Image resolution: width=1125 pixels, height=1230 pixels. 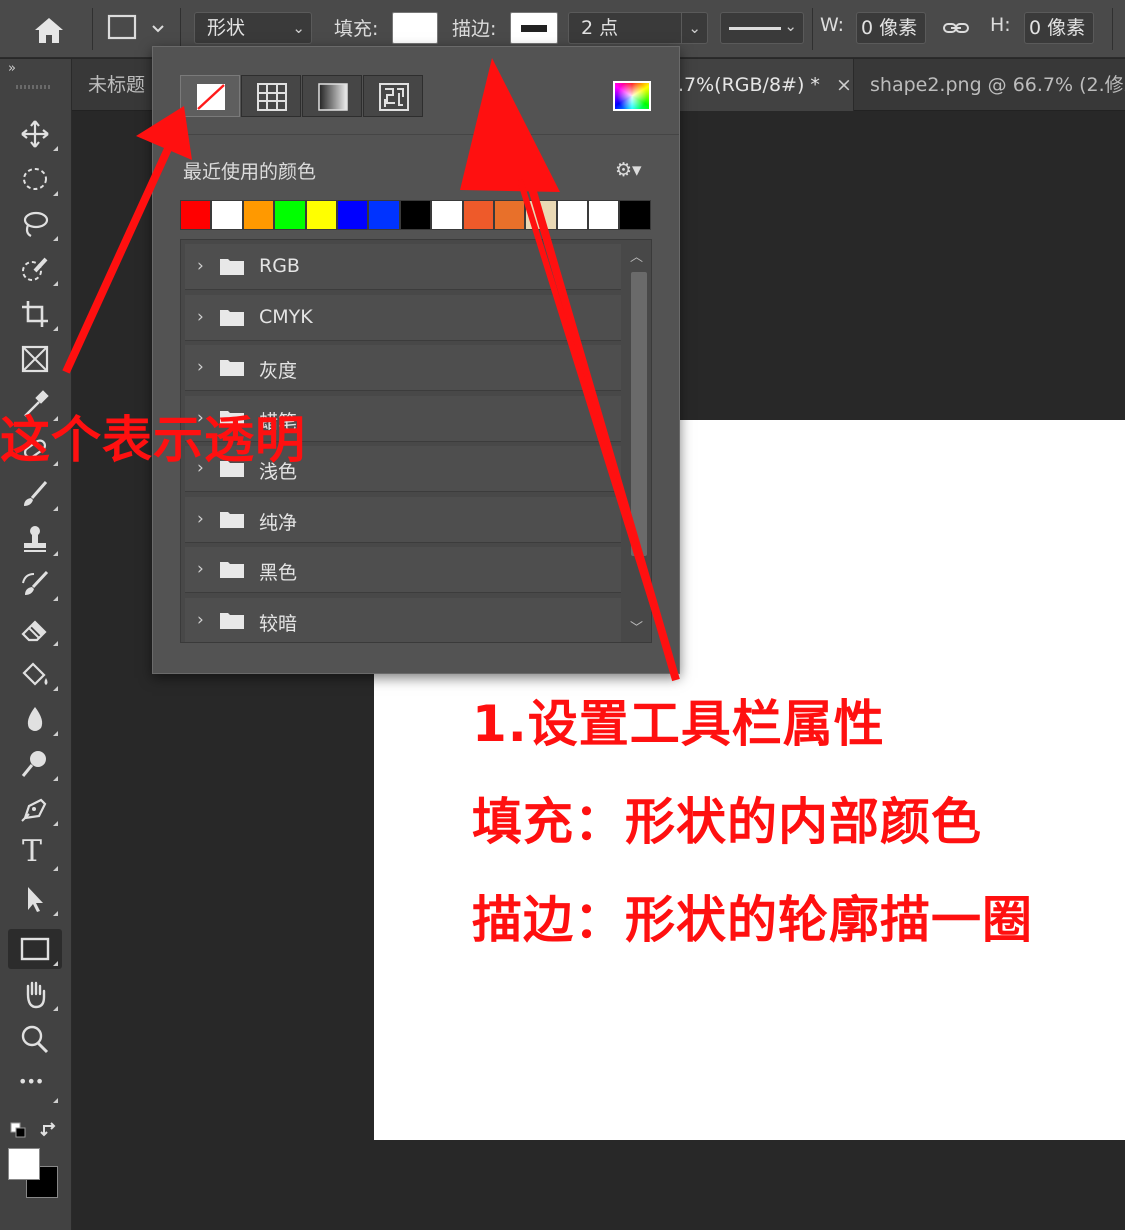 What do you see at coordinates (278, 573) in the screenshot?
I see `swatch-group-label: 黑色` at bounding box center [278, 573].